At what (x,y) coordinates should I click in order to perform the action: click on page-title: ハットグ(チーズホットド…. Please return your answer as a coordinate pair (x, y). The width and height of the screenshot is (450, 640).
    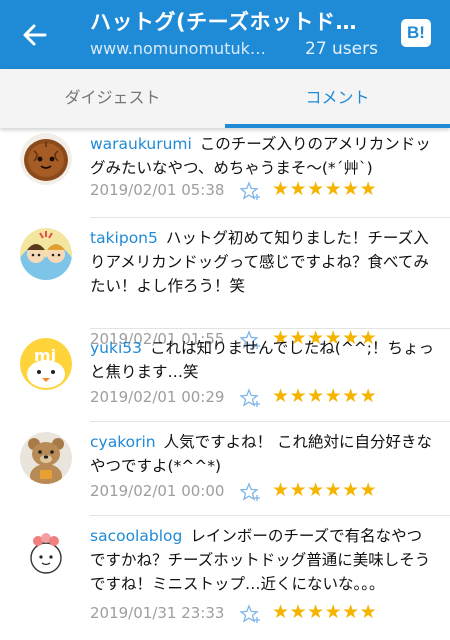
    Looking at the image, I should click on (224, 22).